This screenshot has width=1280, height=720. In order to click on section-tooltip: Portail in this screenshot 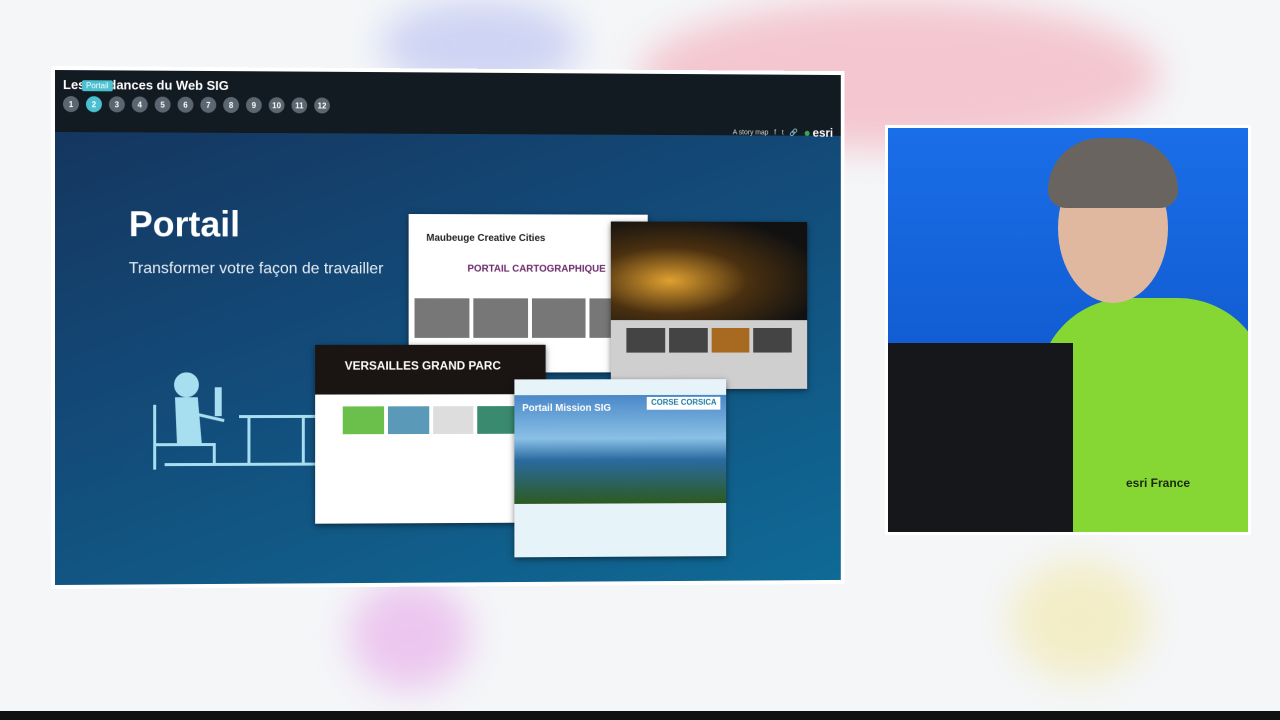, I will do `click(97, 86)`.